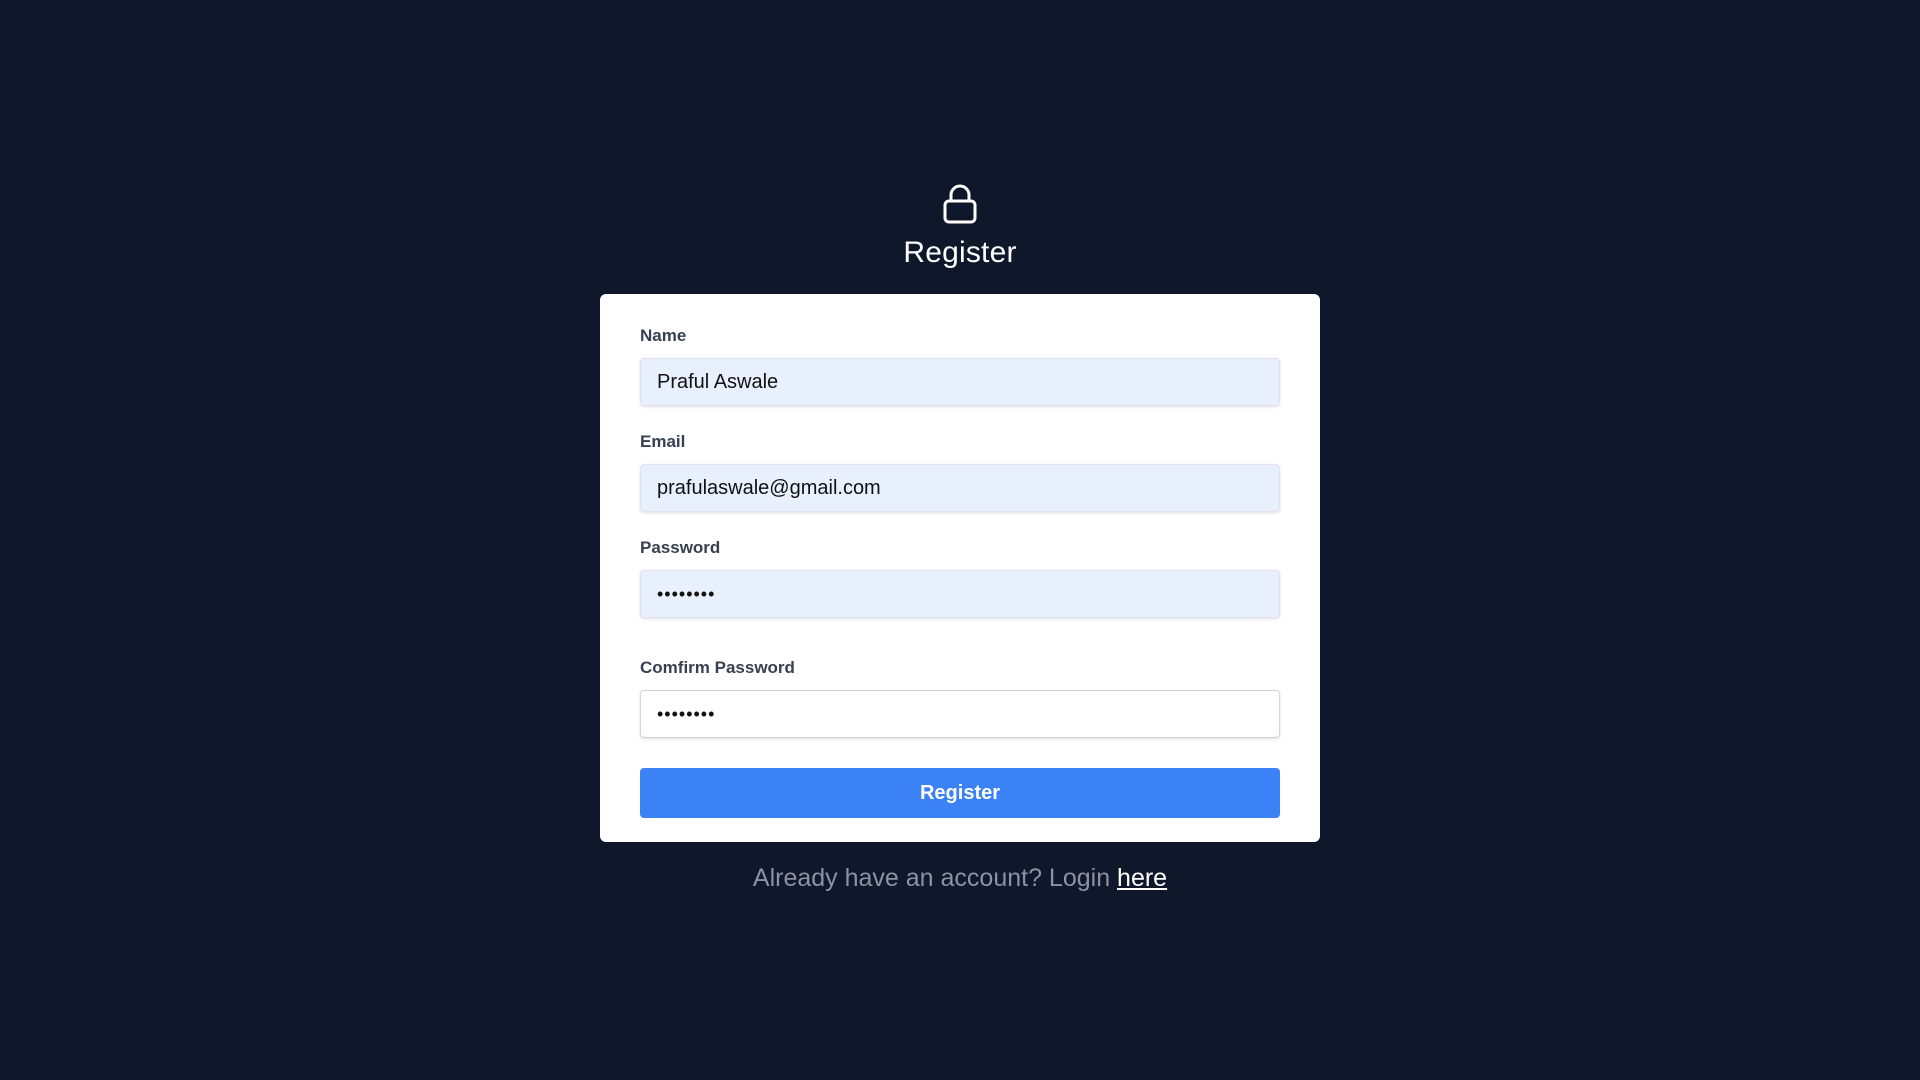  What do you see at coordinates (960, 204) in the screenshot?
I see `lock-icon` at bounding box center [960, 204].